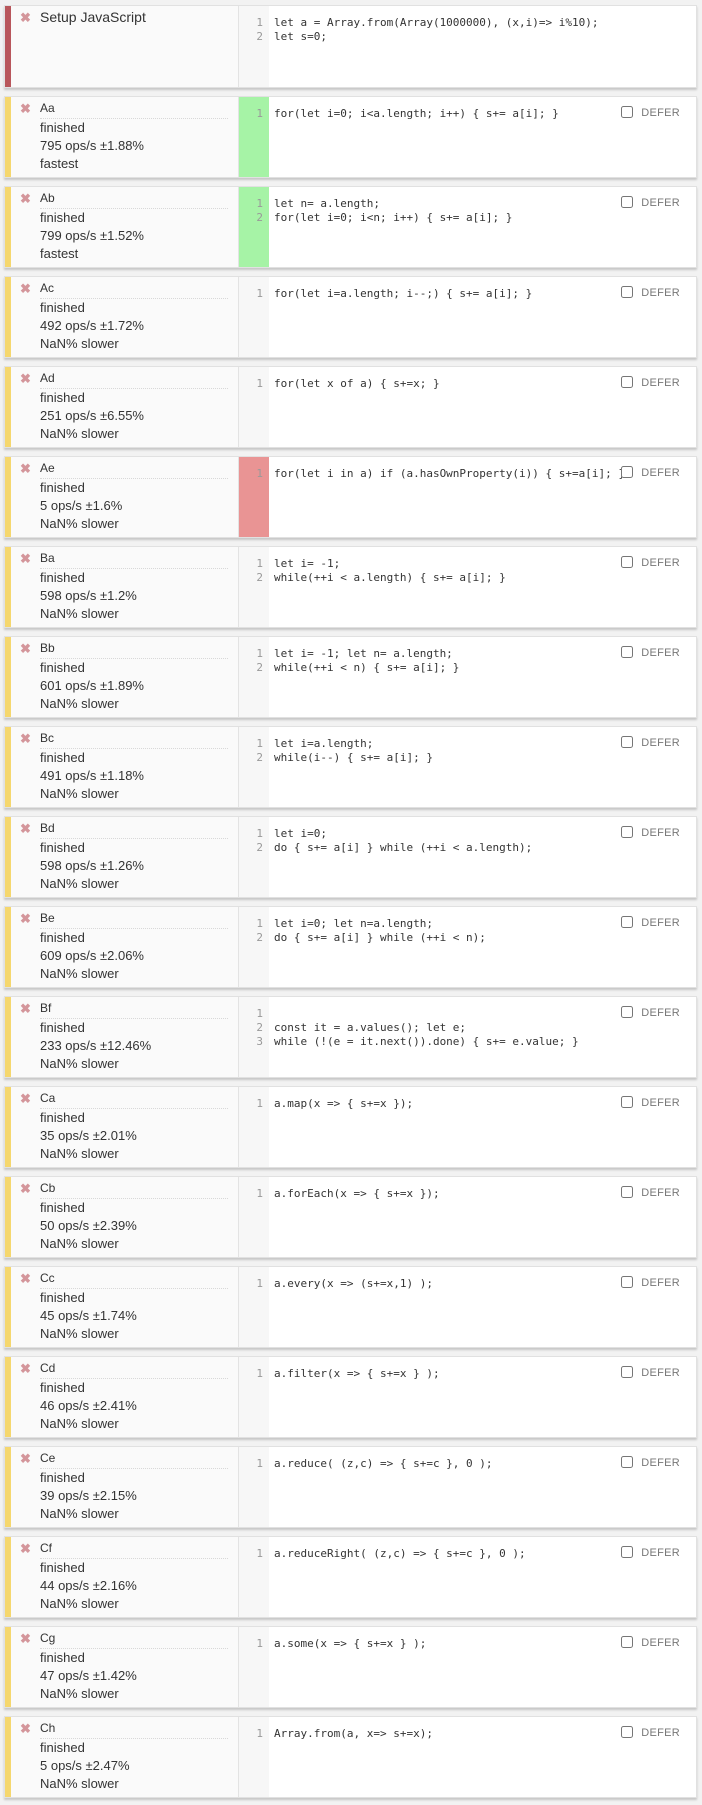  Describe the element at coordinates (403, 848) in the screenshot. I see `code-line: do { s+= a[i] } while (++i < a.length);` at that location.